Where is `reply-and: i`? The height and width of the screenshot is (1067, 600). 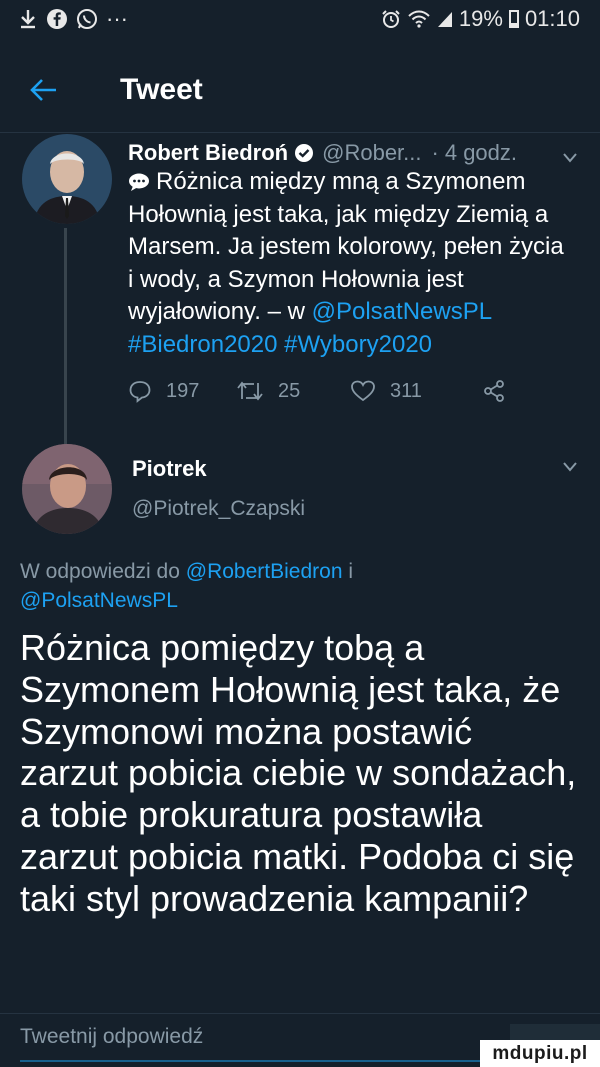
reply-and: i is located at coordinates (351, 571).